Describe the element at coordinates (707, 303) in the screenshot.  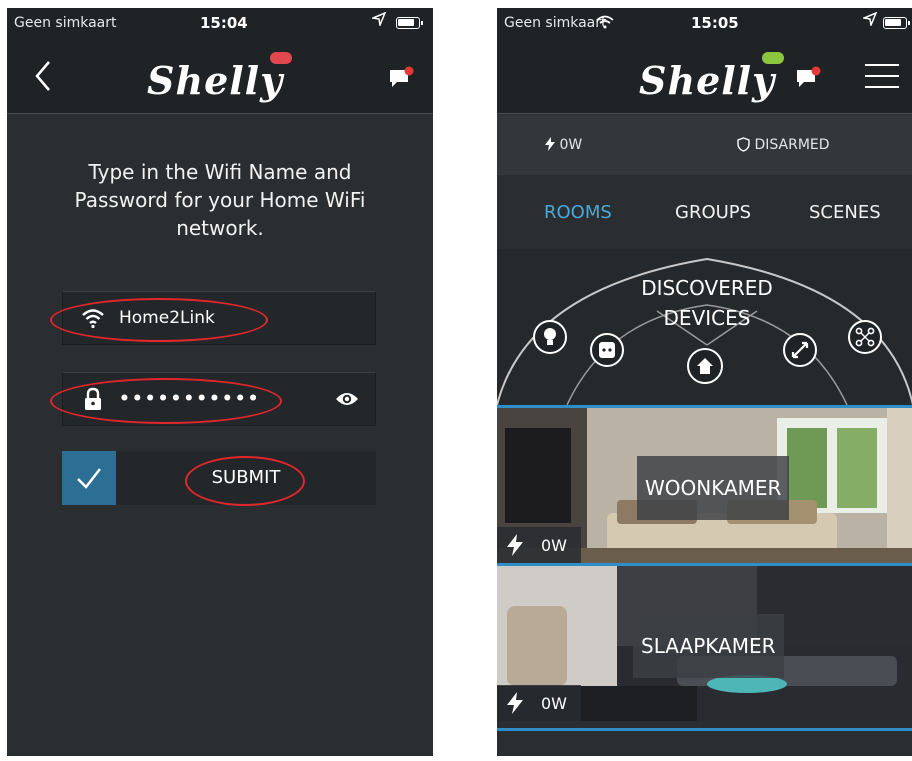
I see `discovered-devices-title: DISCOVERED DEVICES` at that location.